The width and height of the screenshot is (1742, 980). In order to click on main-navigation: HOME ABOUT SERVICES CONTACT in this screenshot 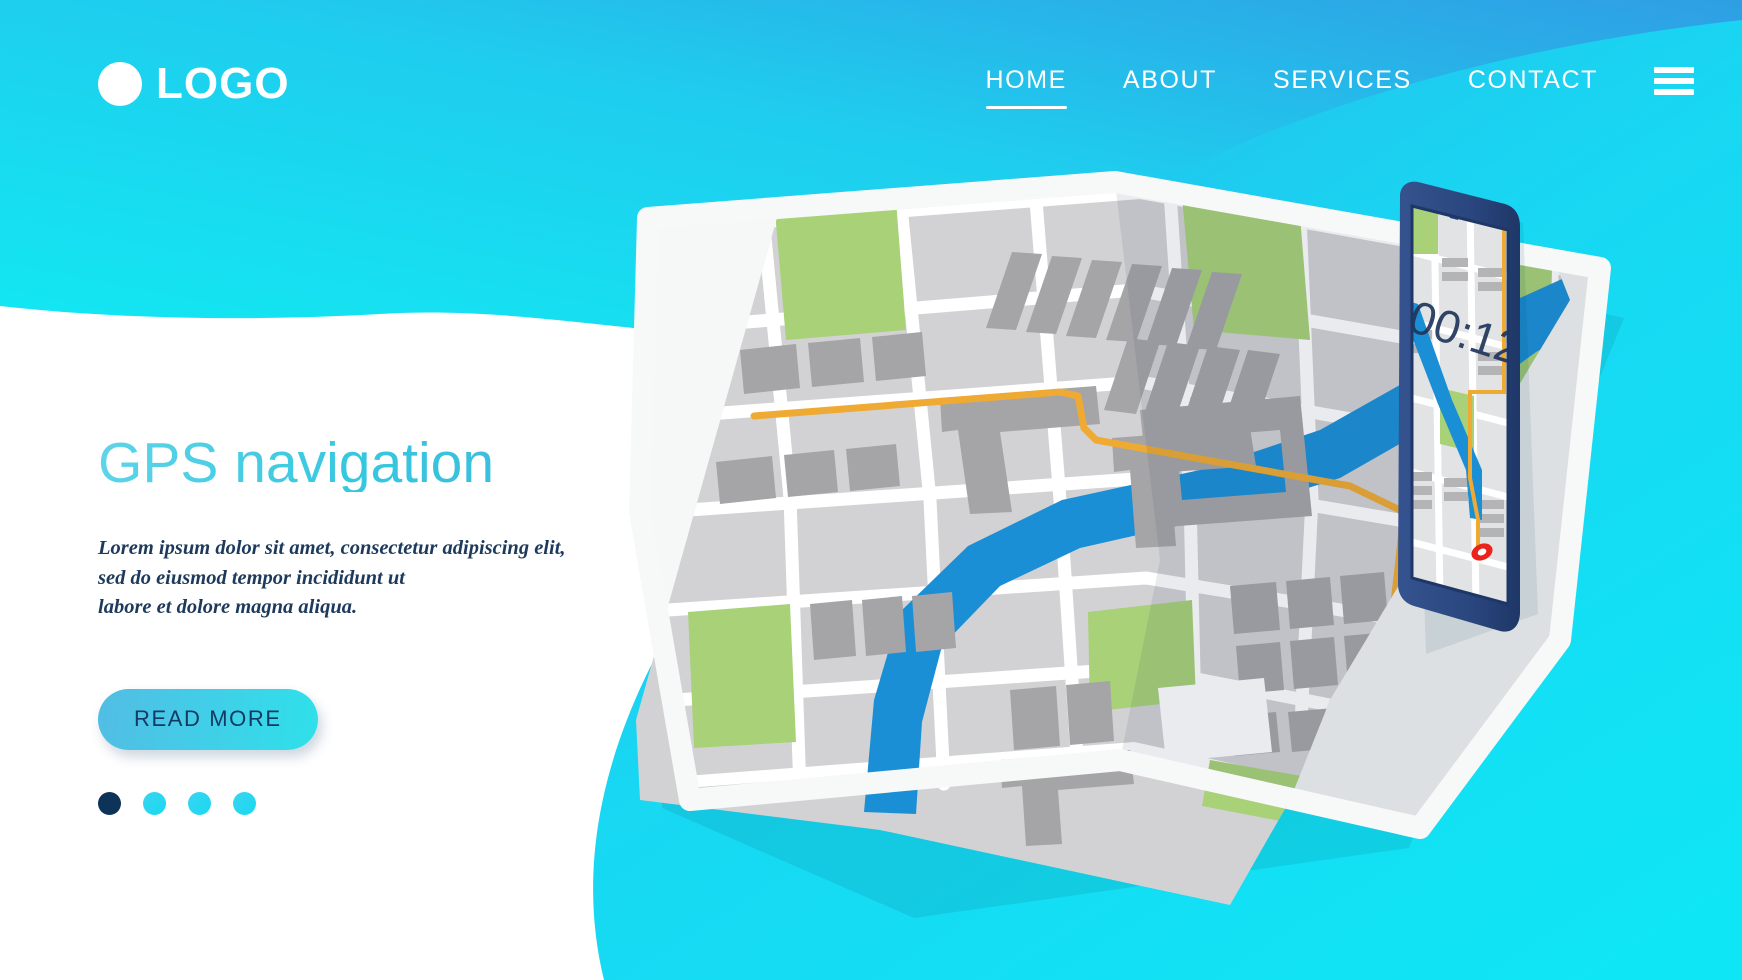, I will do `click(1326, 87)`.